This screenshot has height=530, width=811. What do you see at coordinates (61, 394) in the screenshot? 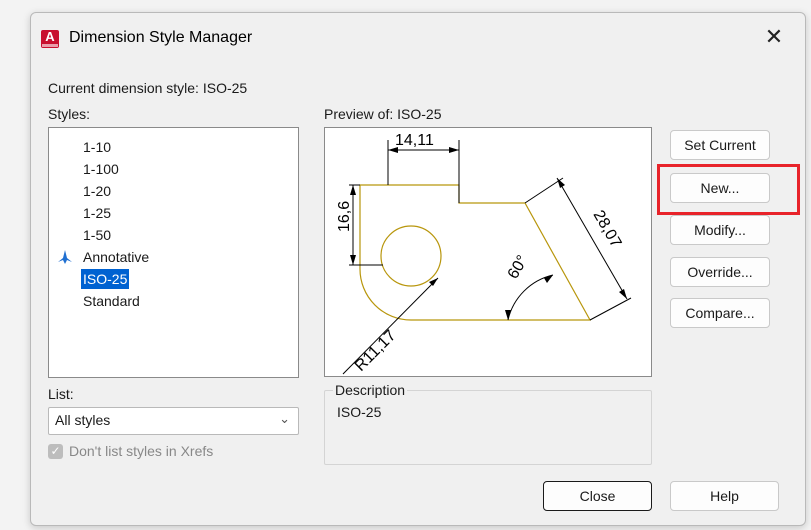
I see `list-label: List:` at bounding box center [61, 394].